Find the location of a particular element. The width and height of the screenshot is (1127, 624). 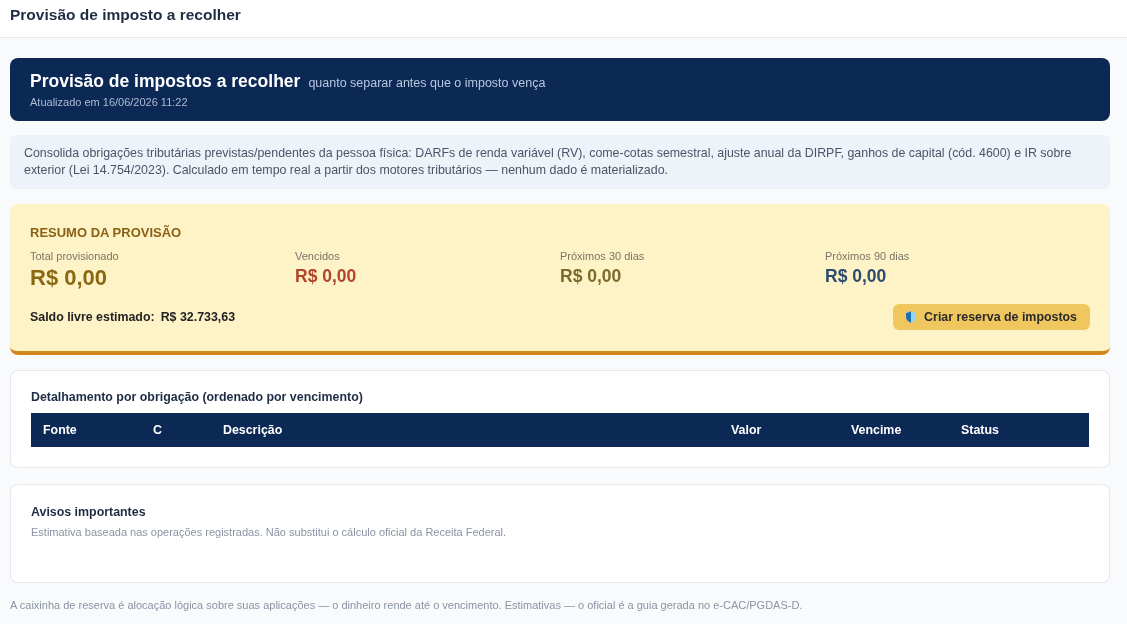

info-note: Consolida obrigações tributárias previstas/pendentes da pessoa física: DARFs de renda variável (RV), come-cotas semestral, ajuste anual da DIRPF, ganhos de capital (cód. 4600) e IR sobre exterior (Lei 14.754/2023). Calculado em tempo real a partir dos motores tributários — nenhum dado é materializado. is located at coordinates (560, 162).